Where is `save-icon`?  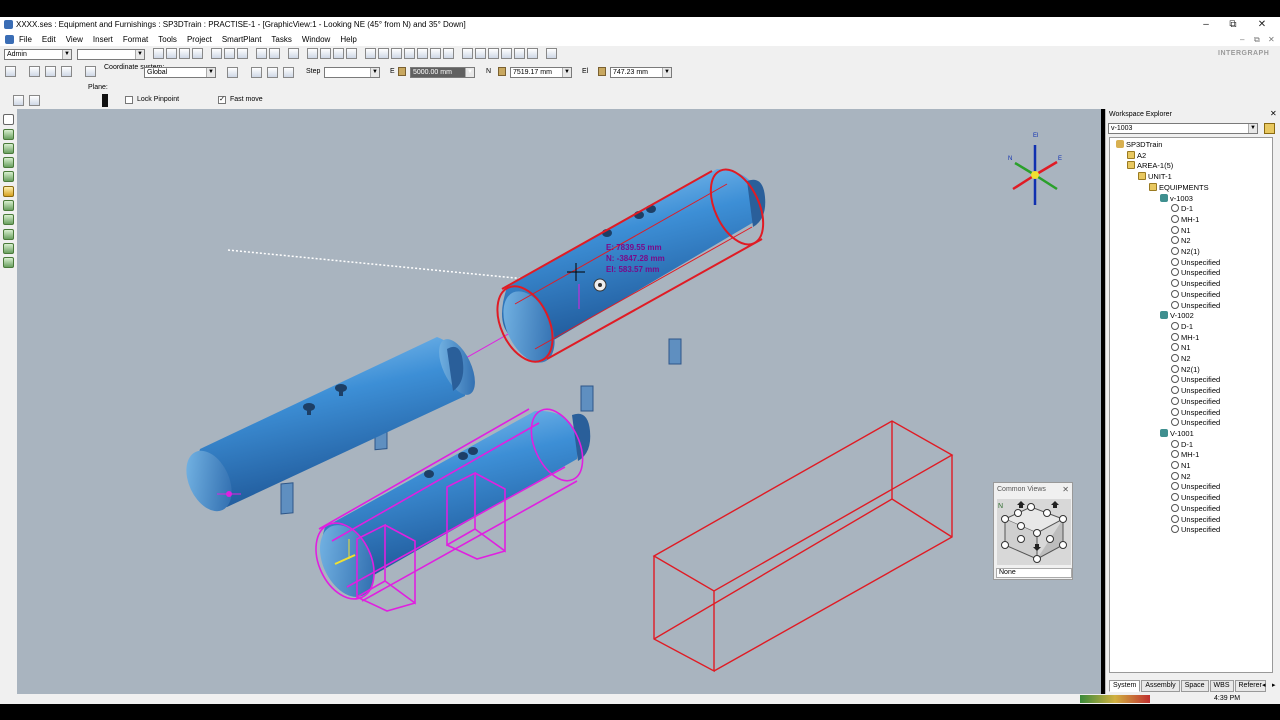
save-icon is located at coordinates (184, 53).